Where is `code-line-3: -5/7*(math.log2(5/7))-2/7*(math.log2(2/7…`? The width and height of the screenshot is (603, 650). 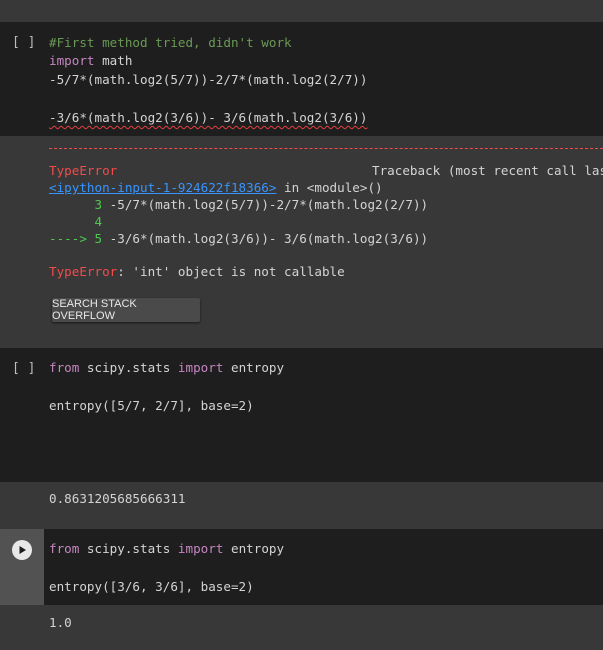 code-line-3: -5/7*(math.log2(5/7))-2/7*(math.log2(2/7… is located at coordinates (208, 79).